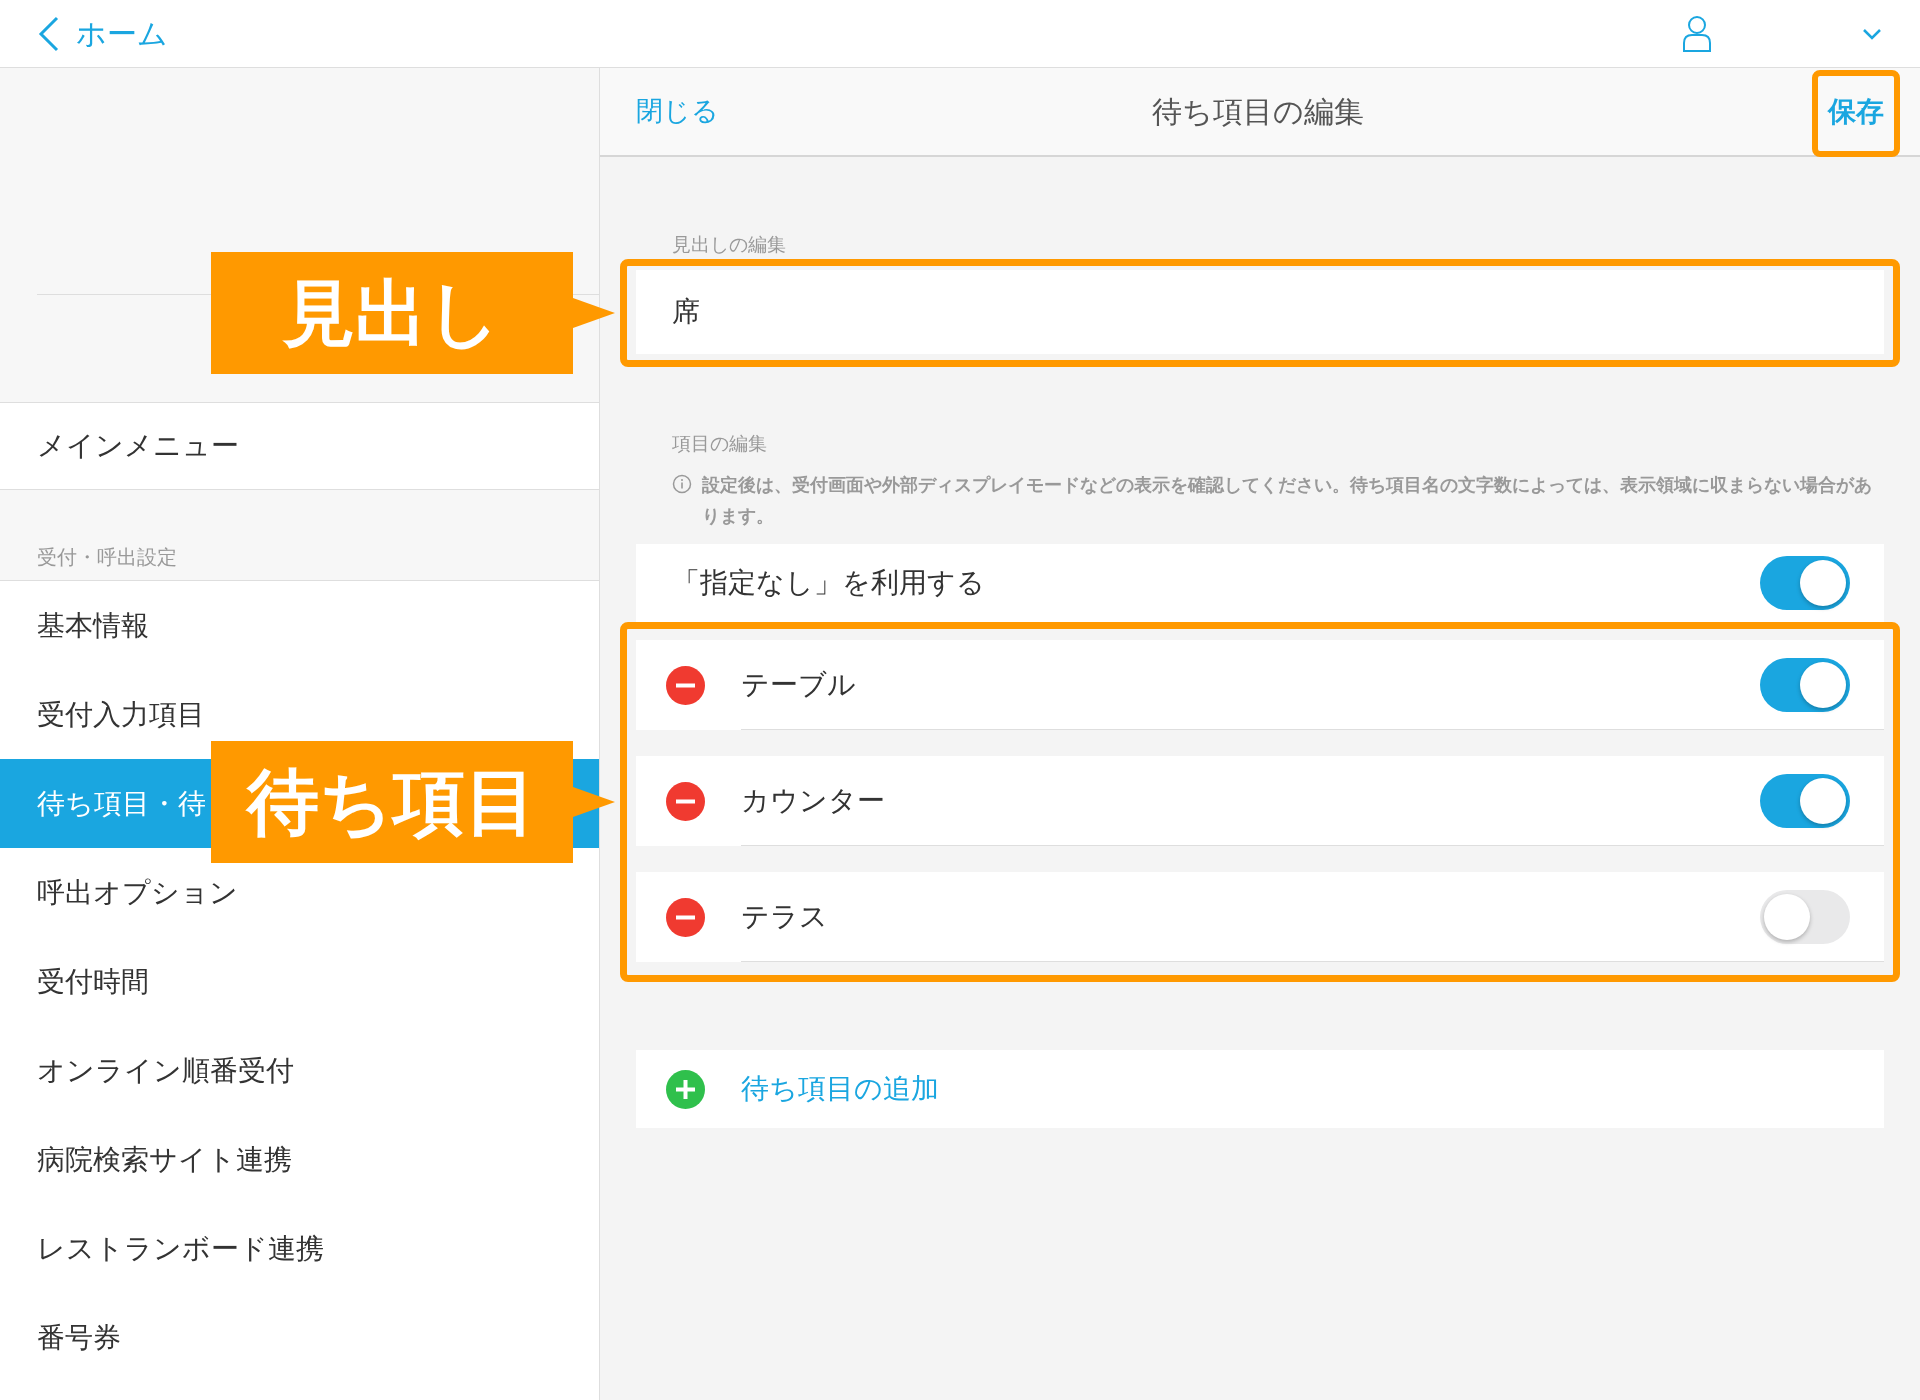  Describe the element at coordinates (813, 800) in the screenshot. I see `item-label: カウンター` at that location.